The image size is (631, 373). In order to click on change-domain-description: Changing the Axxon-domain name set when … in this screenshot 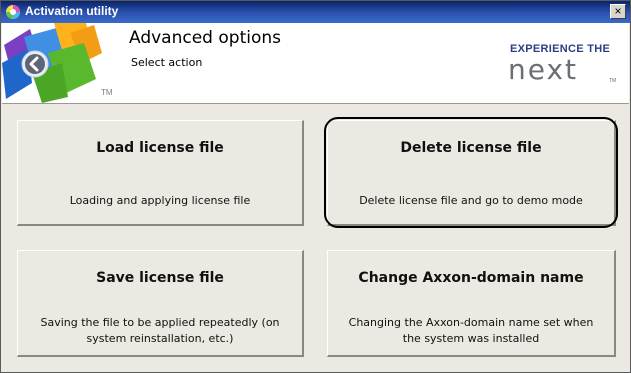, I will do `click(471, 331)`.